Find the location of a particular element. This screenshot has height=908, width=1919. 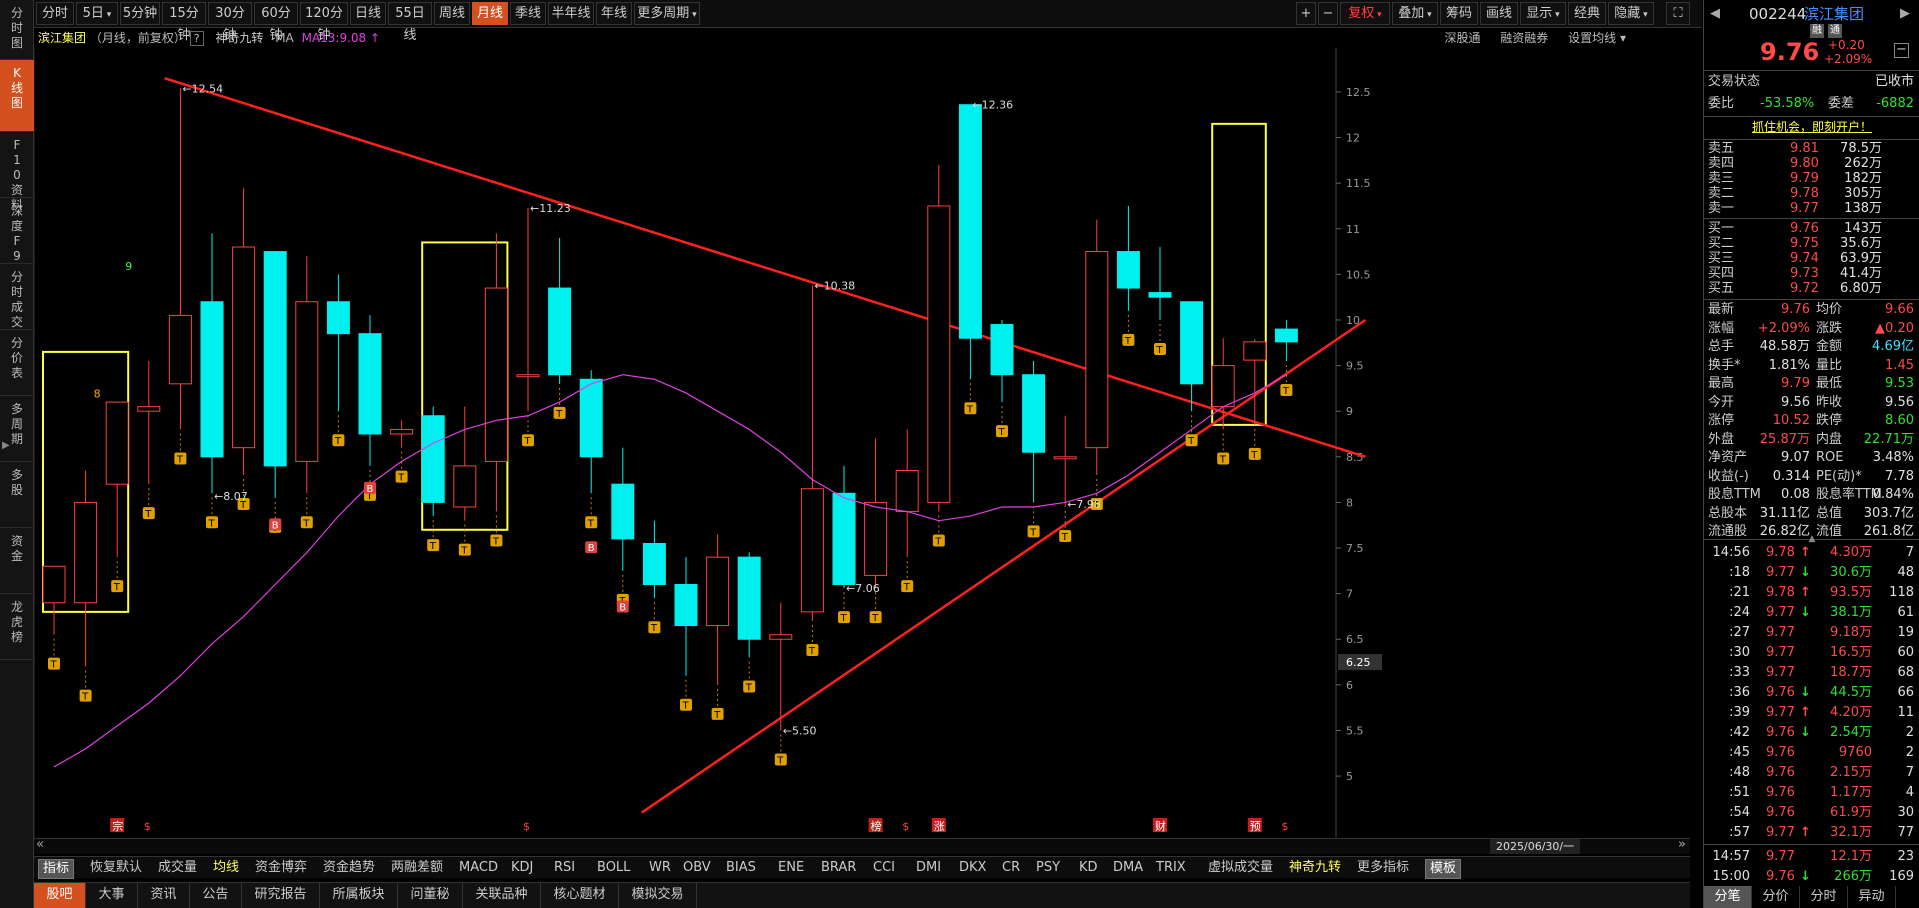

open-account-link: 抓住机会，即刻开户！ is located at coordinates (1812, 127).